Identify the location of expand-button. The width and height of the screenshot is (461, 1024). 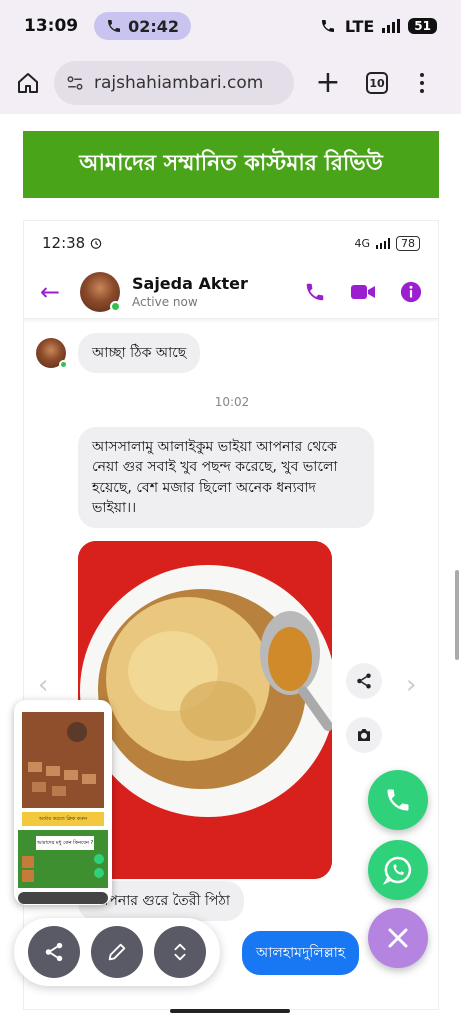
(180, 952).